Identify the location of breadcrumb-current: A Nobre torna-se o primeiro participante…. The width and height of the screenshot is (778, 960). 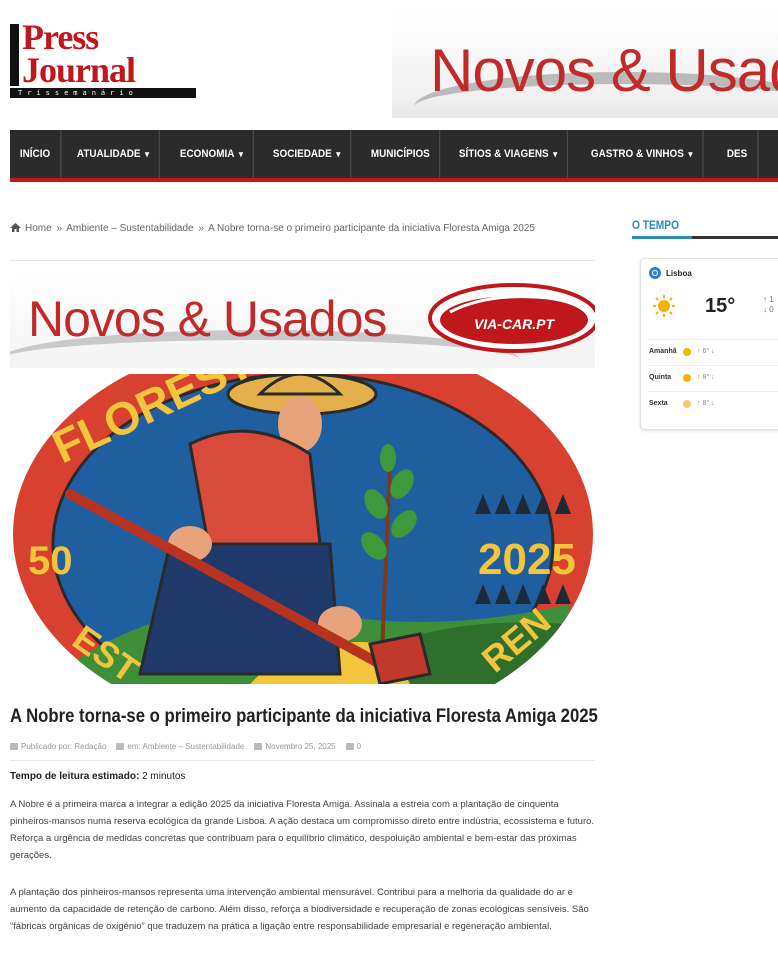
(371, 228).